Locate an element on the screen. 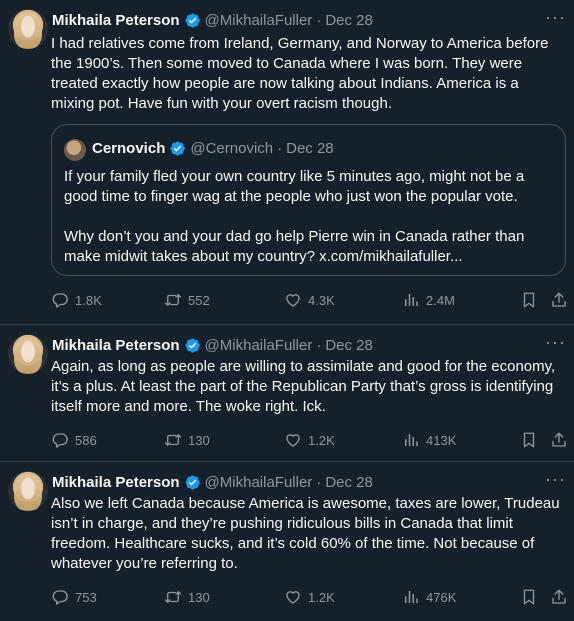 The width and height of the screenshot is (574, 621). quote-header: Cernovich @Cernovich · Dec 28 is located at coordinates (213, 148).